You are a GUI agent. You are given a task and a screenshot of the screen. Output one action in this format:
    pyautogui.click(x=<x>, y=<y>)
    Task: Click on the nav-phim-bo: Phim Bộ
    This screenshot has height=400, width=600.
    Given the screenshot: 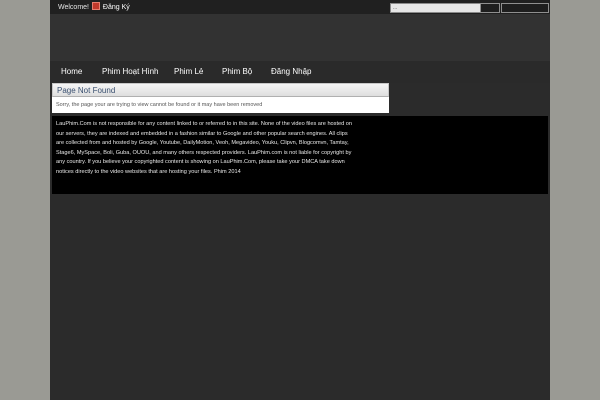 What is the action you would take?
    pyautogui.click(x=237, y=72)
    